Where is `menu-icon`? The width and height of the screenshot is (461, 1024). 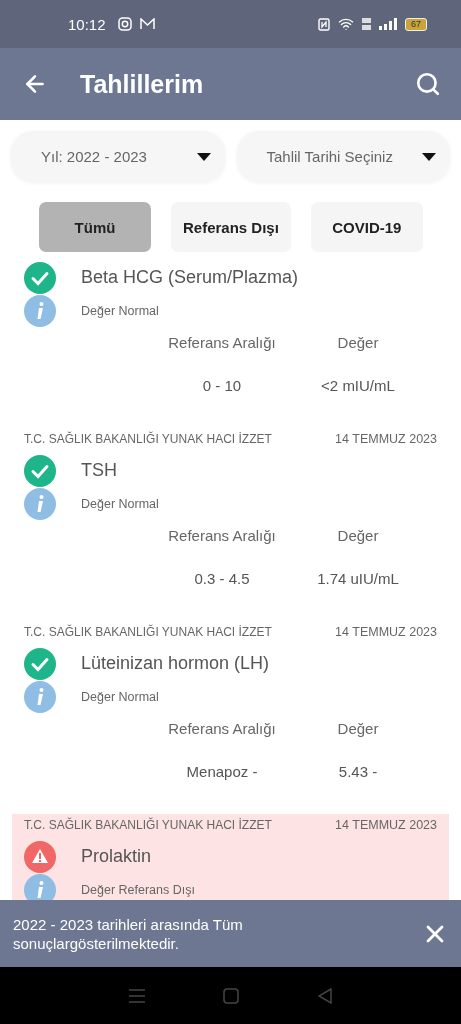
menu-icon is located at coordinates (137, 995).